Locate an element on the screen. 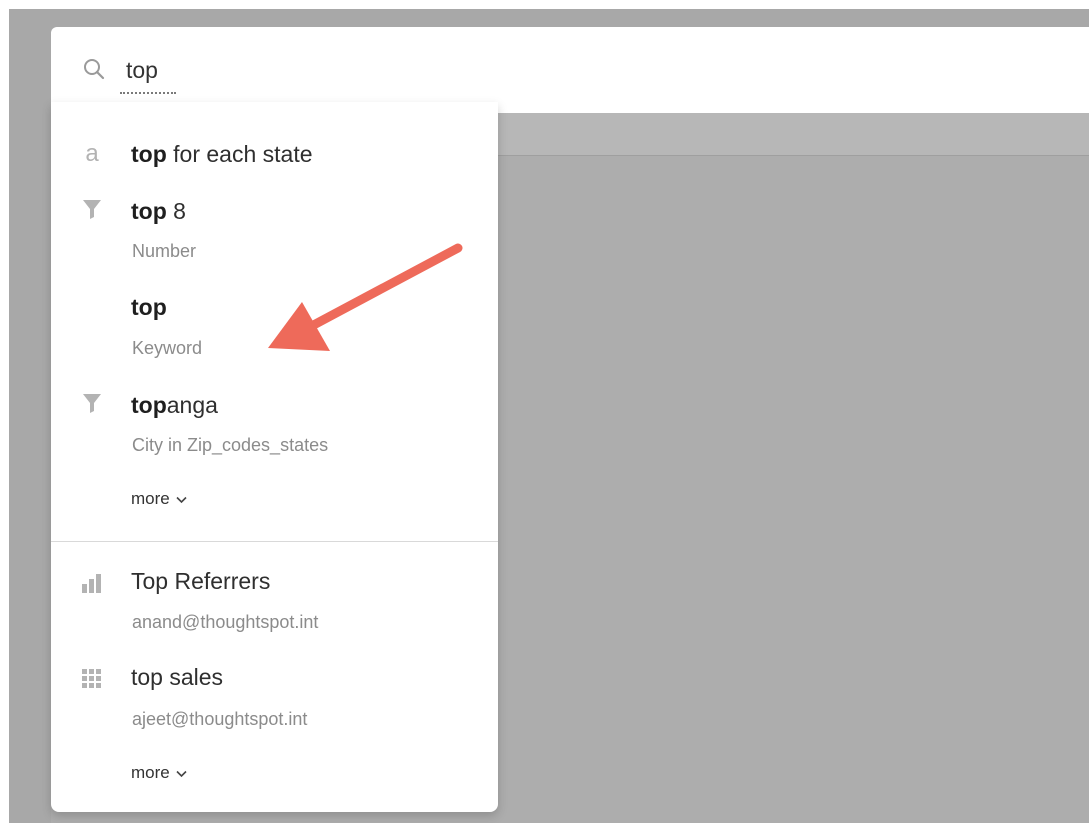 Image resolution: width=1089 pixels, height=823 pixels. saved-answer-owner: ajeet@thoughtspot.int is located at coordinates (220, 719).